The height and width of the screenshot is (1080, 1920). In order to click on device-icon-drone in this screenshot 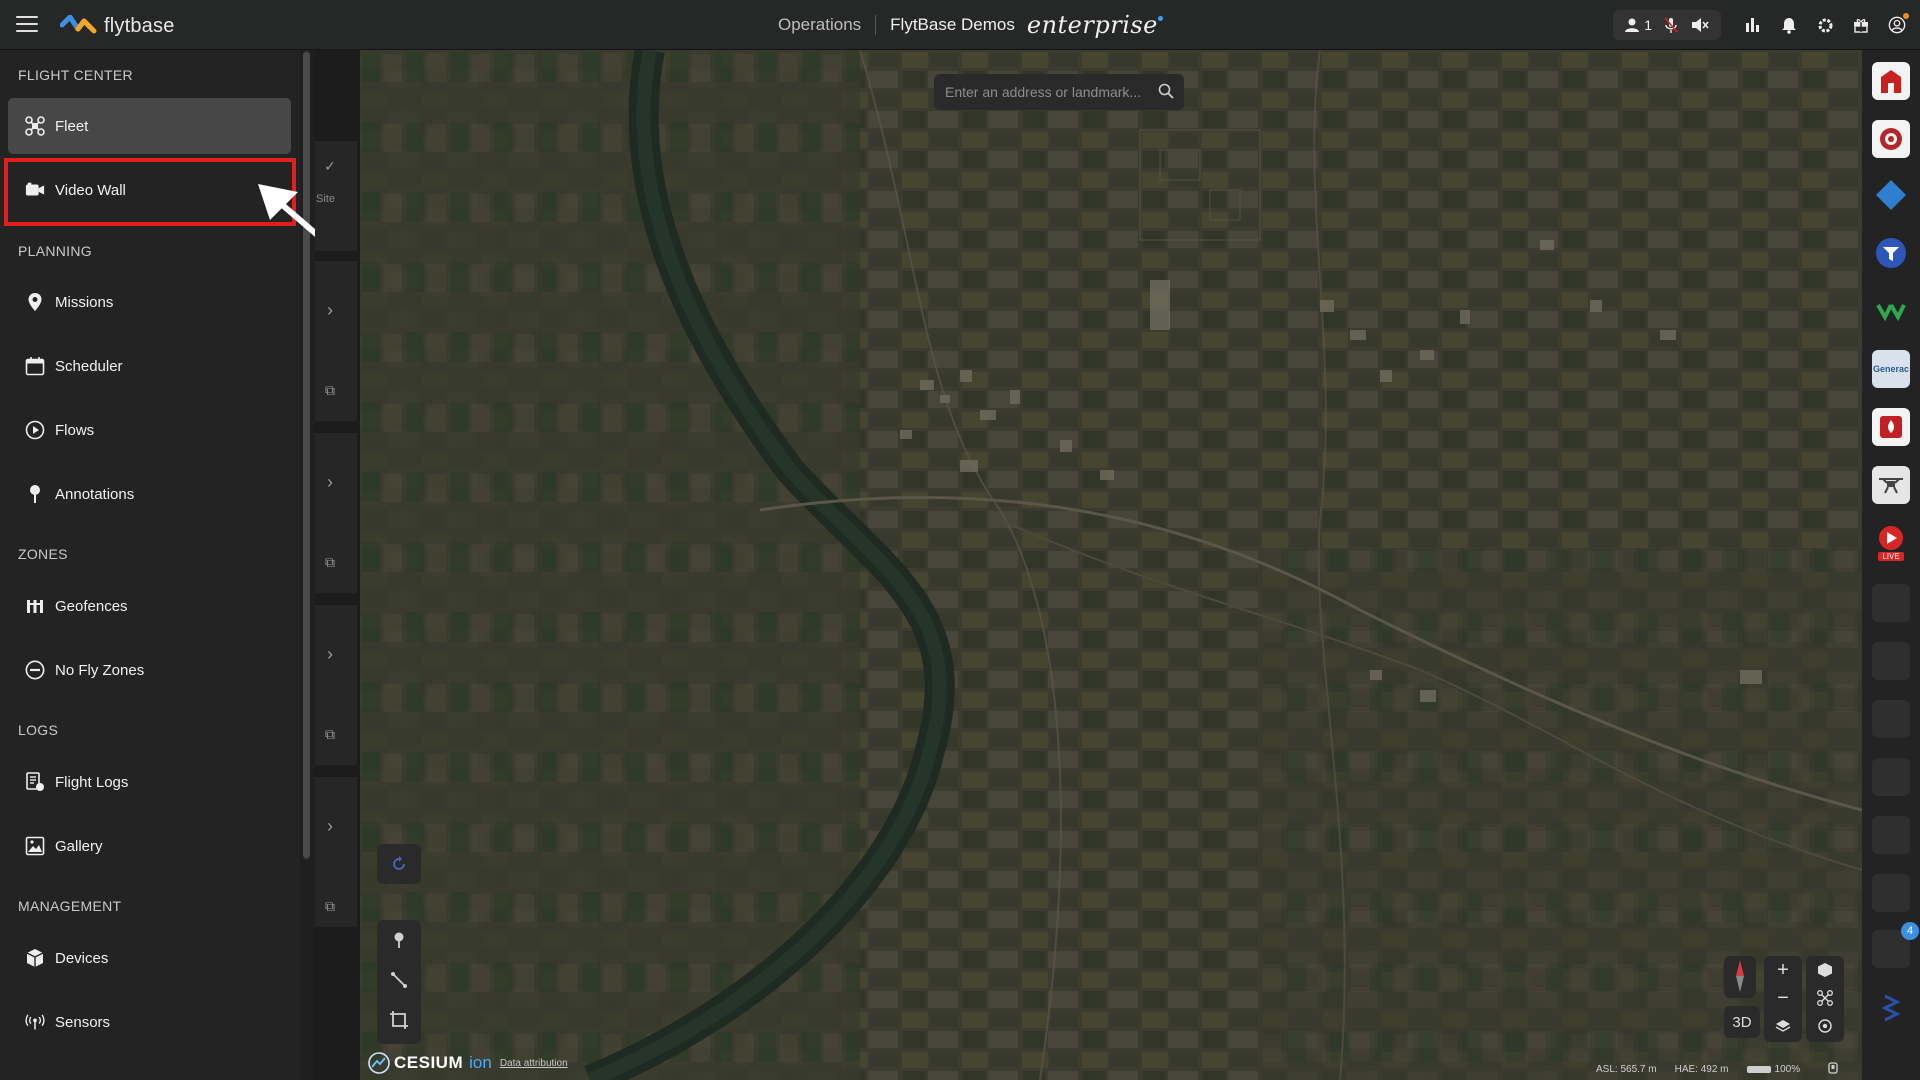, I will do `click(1891, 485)`.